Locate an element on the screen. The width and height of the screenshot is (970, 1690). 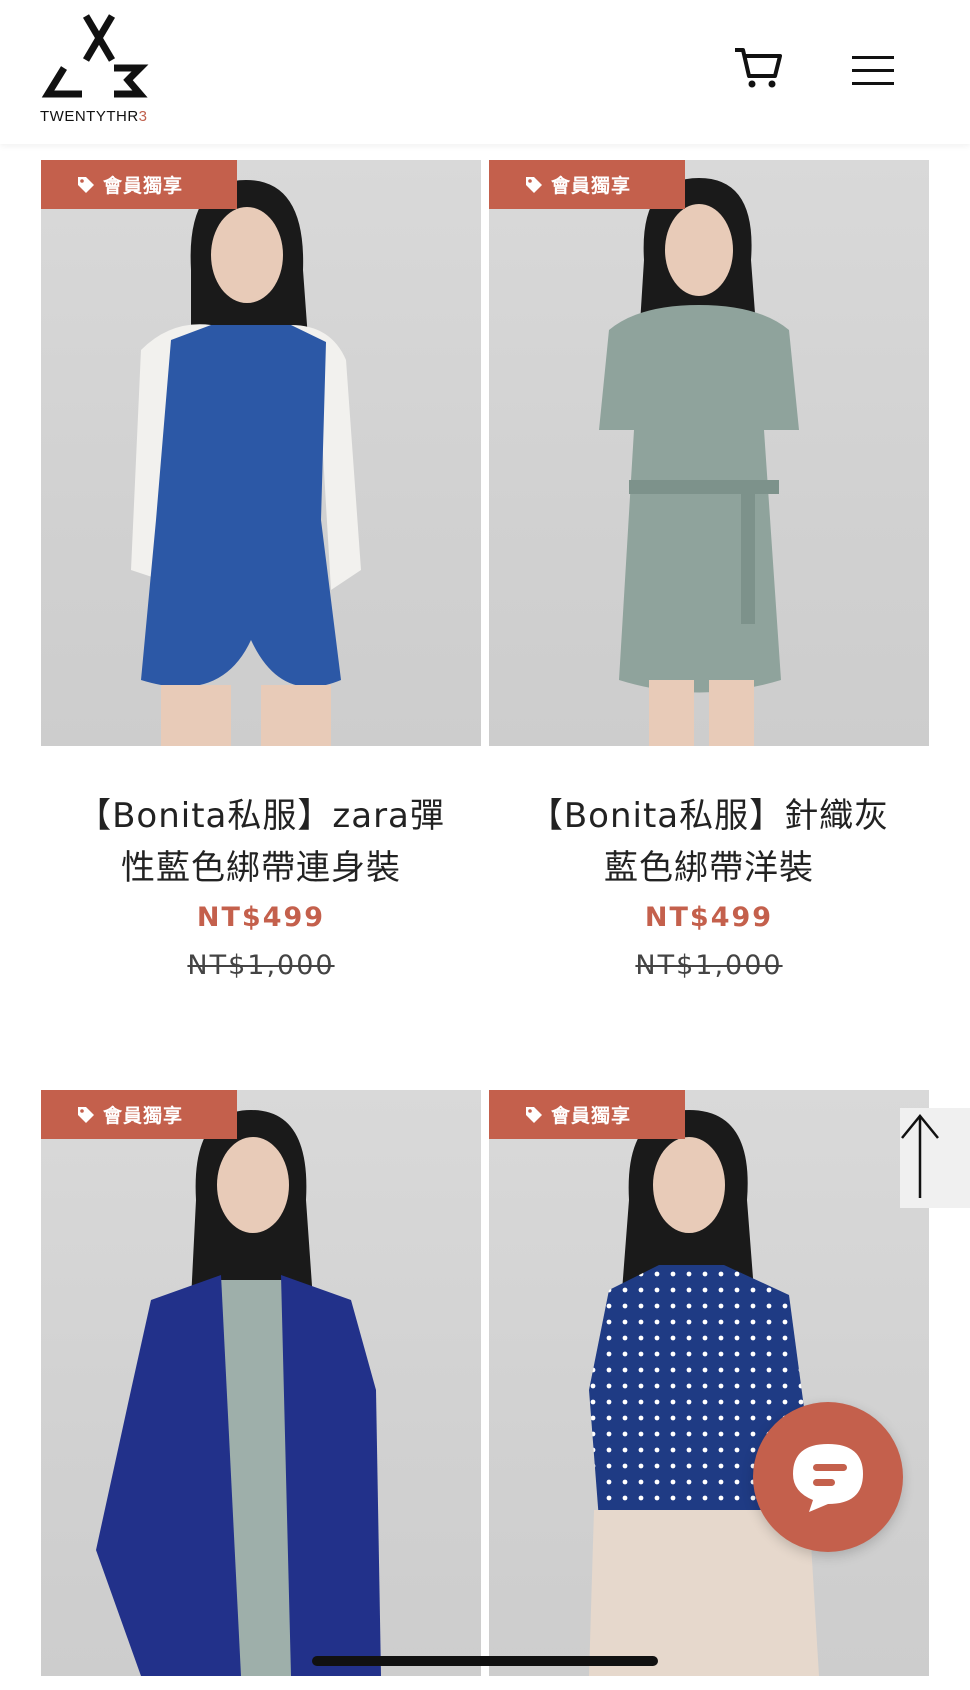
product-title-line: 藍色綁帶洋裝 is located at coordinates (709, 868).